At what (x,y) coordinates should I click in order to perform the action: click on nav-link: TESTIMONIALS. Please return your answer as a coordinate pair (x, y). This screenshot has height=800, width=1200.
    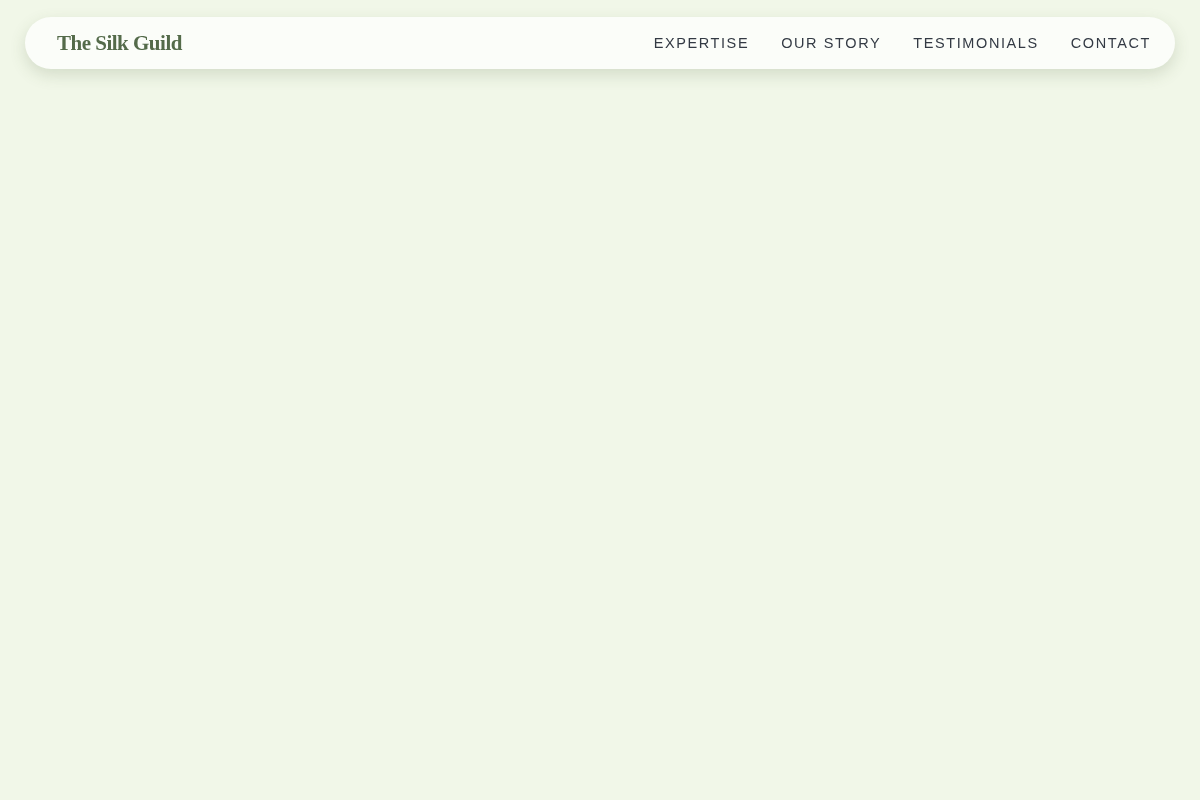
    Looking at the image, I should click on (976, 43).